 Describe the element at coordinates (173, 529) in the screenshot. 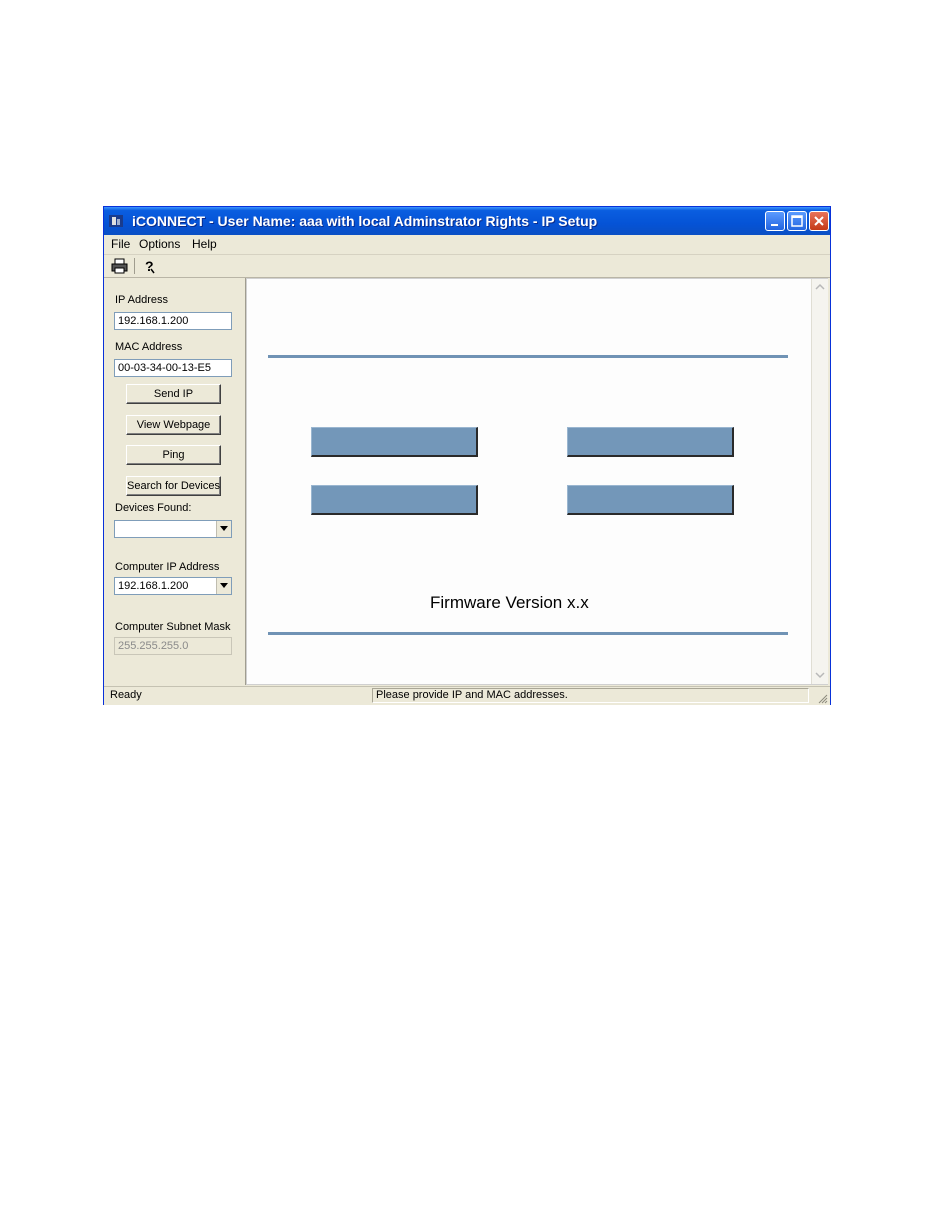

I see `devices-found-select` at that location.